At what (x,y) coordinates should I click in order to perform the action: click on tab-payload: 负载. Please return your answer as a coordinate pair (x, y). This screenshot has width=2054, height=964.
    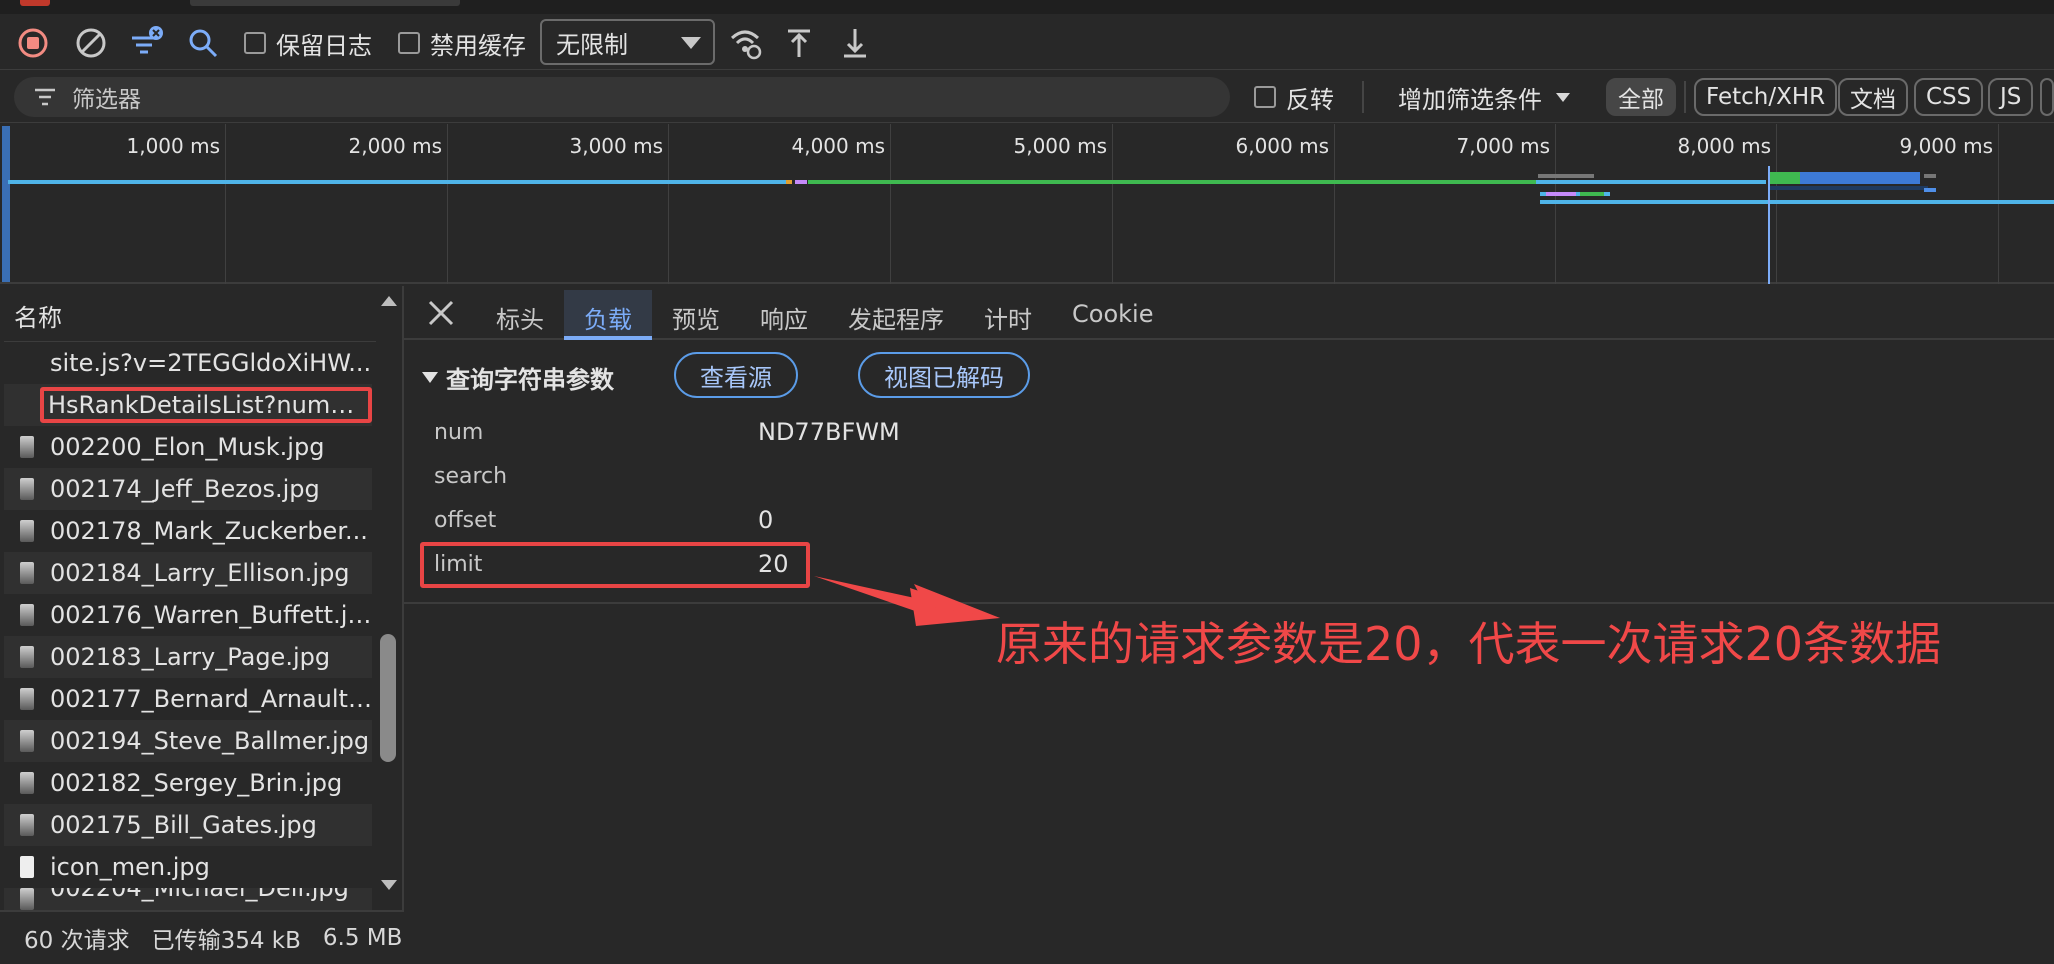
    Looking at the image, I should click on (608, 317).